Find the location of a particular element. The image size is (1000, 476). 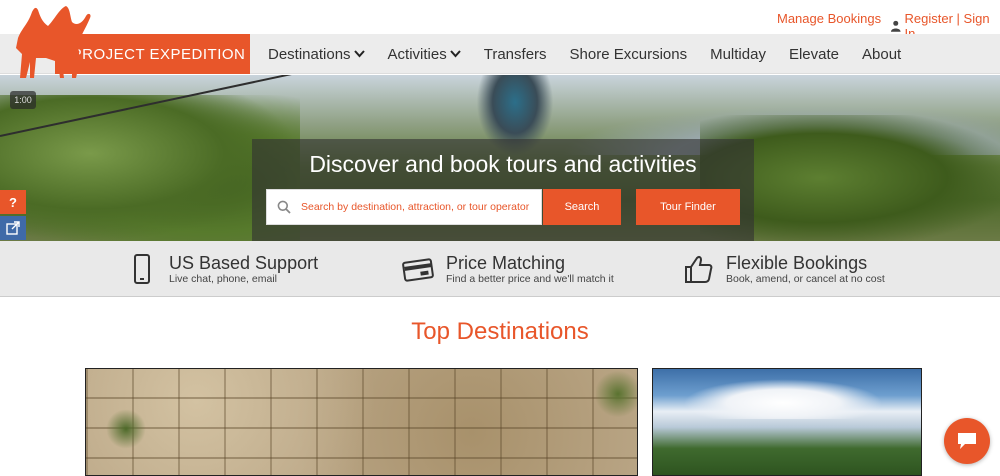

island-clouds is located at coordinates (783, 399).